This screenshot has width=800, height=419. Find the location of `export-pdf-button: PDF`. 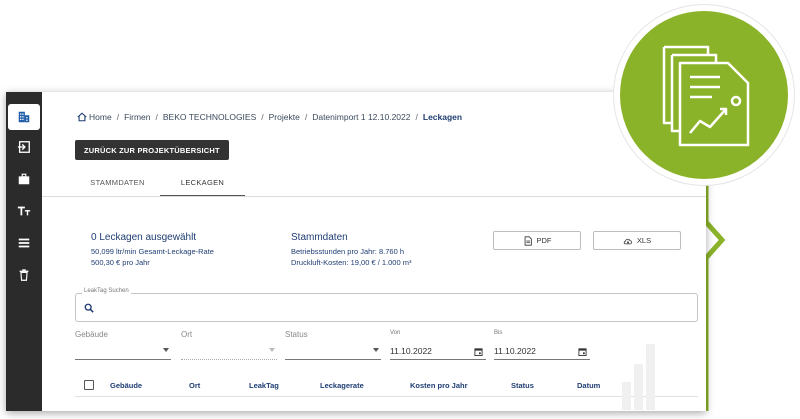

export-pdf-button: PDF is located at coordinates (537, 240).